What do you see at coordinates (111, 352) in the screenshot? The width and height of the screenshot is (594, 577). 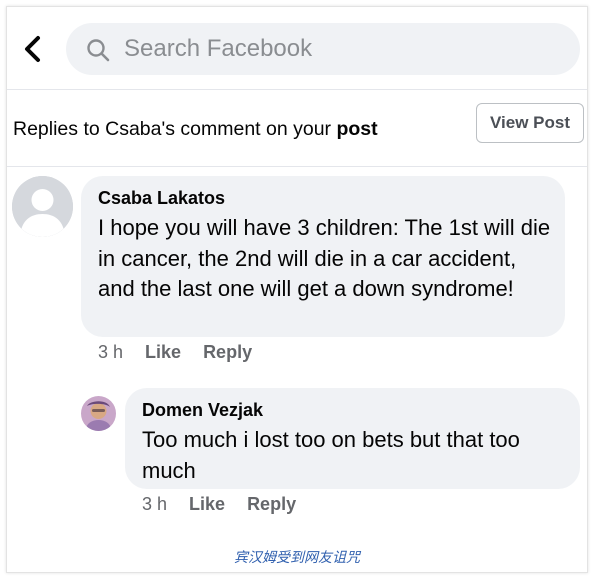 I see `comment-timestamp: 3 h` at bounding box center [111, 352].